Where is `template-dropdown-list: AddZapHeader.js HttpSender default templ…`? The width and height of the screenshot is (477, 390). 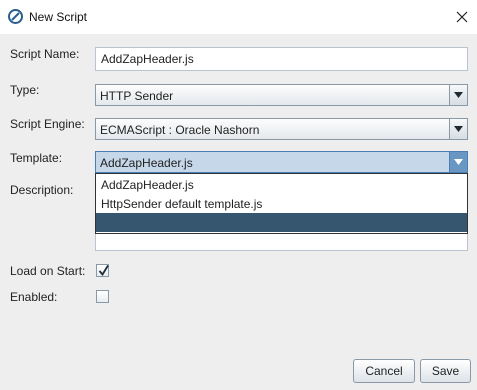
template-dropdown-list: AddZapHeader.js HttpSender default templ… is located at coordinates (281, 203).